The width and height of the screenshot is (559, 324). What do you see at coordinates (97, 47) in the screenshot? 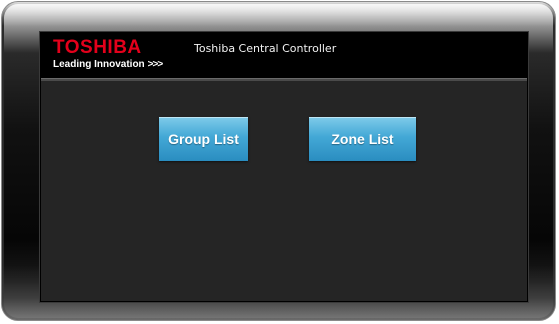
I see `toshiba-logo: TOSHIBA` at bounding box center [97, 47].